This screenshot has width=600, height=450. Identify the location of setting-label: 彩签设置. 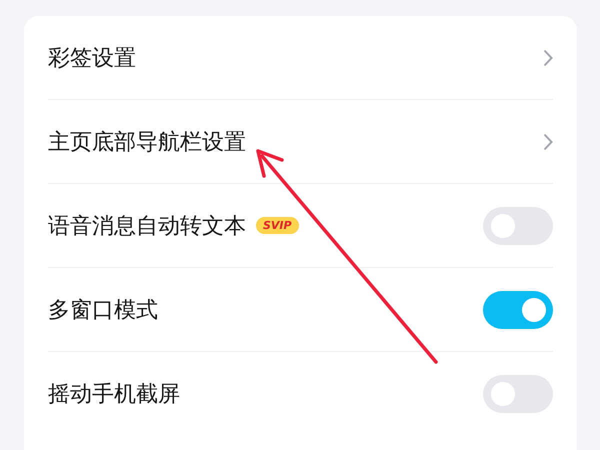
(92, 58).